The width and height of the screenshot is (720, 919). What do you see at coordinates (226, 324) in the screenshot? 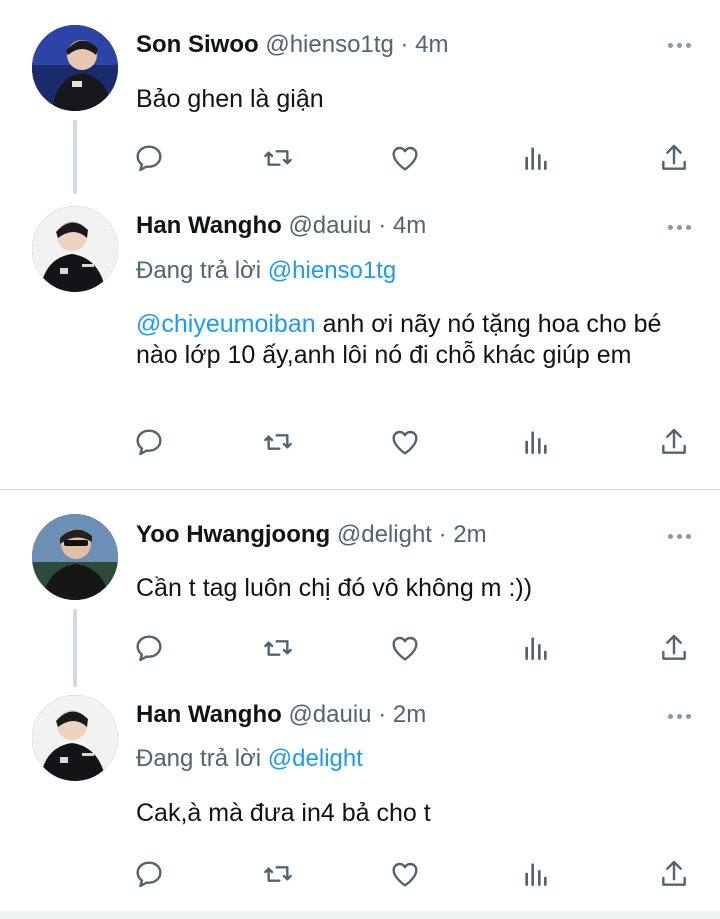
I see `mention-link: @chiyeumoiban` at bounding box center [226, 324].